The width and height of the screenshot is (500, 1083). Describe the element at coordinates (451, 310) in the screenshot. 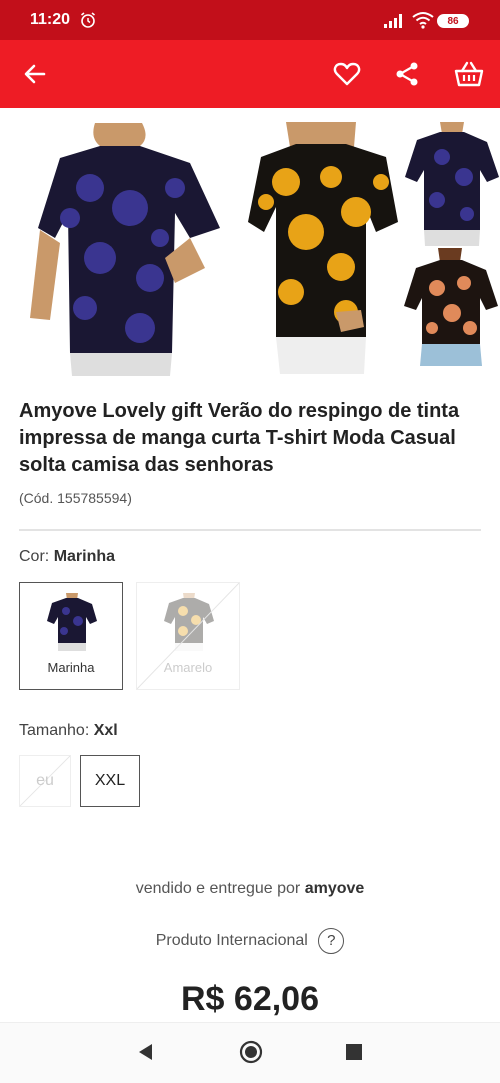

I see `product-thumbnail-orange` at that location.